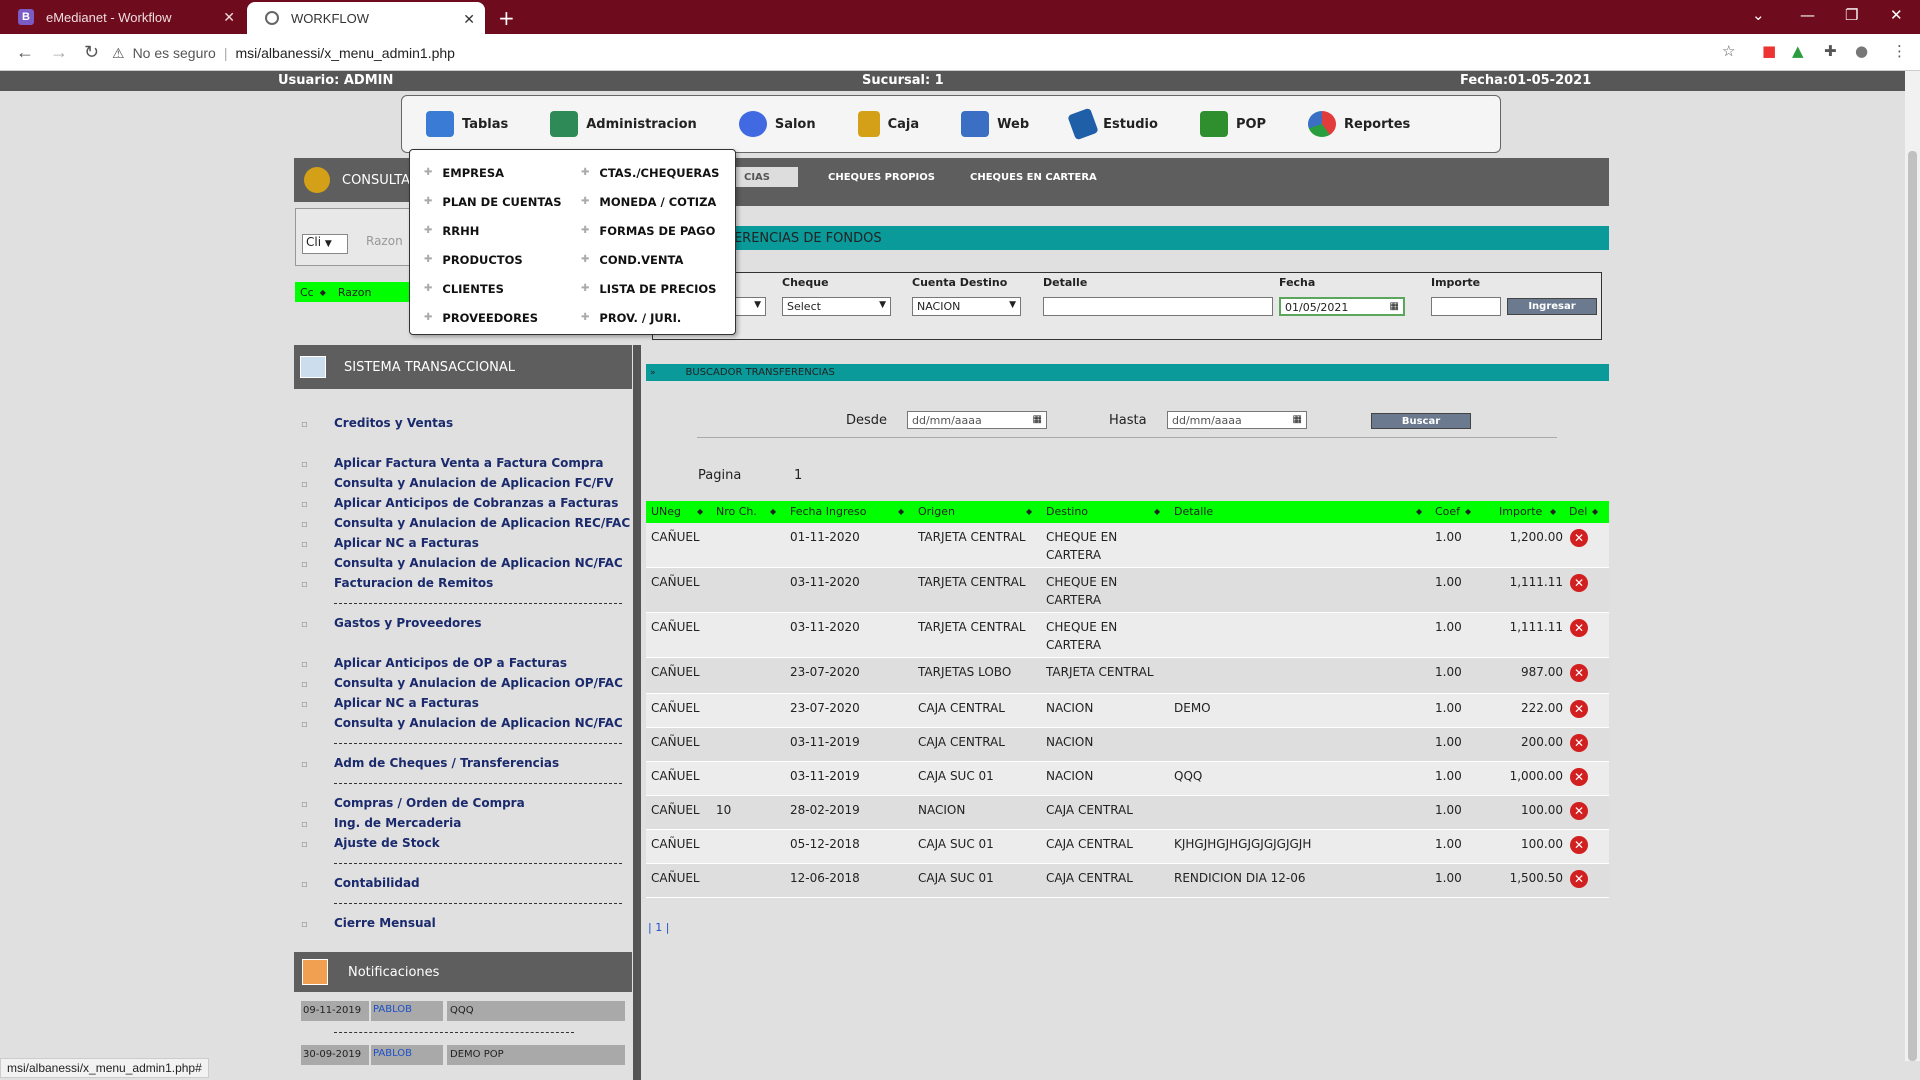 The width and height of the screenshot is (1920, 1080). What do you see at coordinates (1342, 306) in the screenshot?
I see `fecha-input: 01/05/2021 ▦` at bounding box center [1342, 306].